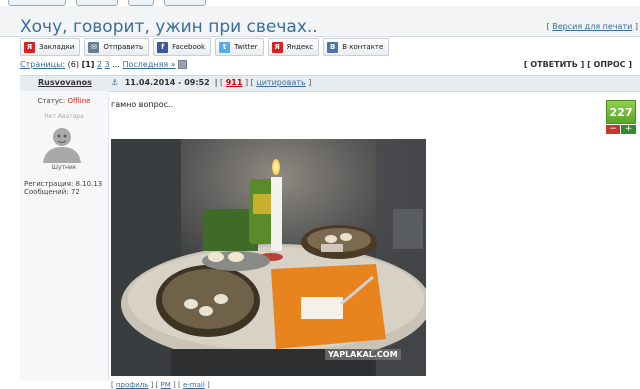 The height and width of the screenshot is (389, 640). I want to click on no-avatar-label: Нет Аватара, so click(64, 116).